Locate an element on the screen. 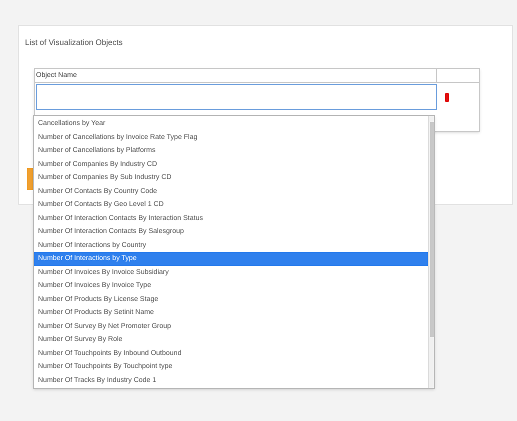 This screenshot has height=421, width=517. button-edge is located at coordinates (30, 179).